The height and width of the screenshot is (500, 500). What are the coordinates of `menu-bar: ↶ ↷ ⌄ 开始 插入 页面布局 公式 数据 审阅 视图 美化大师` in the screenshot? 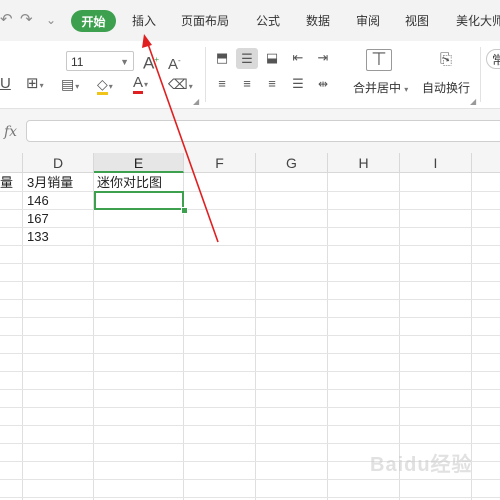 It's located at (250, 20).